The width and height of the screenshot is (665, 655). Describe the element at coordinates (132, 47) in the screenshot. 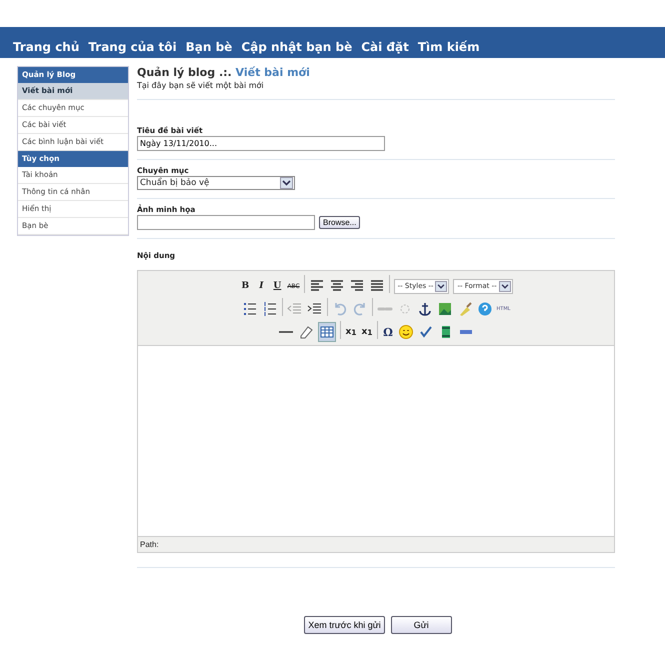

I see `nav-link: Trang của tôi` at that location.